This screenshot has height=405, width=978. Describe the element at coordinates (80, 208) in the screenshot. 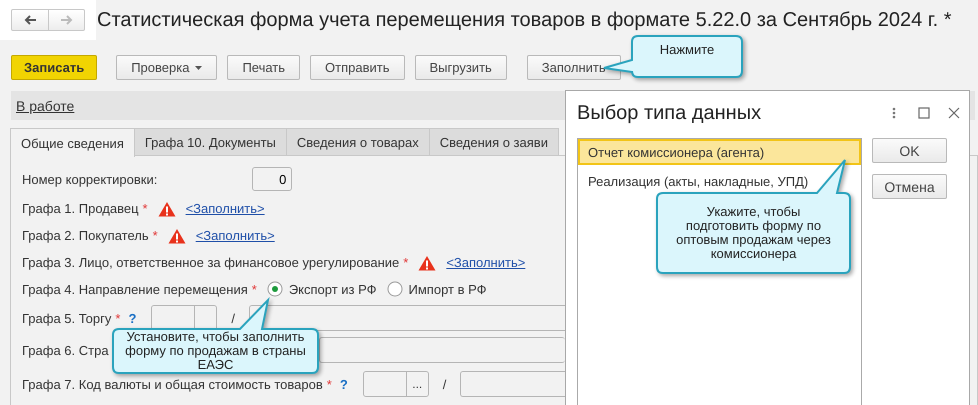

I see `field-label: Графа 1. Продавец` at that location.